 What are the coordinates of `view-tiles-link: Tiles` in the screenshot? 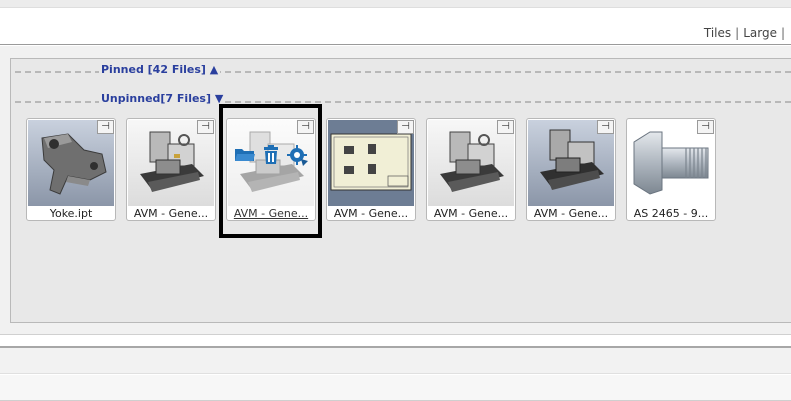 It's located at (717, 33).